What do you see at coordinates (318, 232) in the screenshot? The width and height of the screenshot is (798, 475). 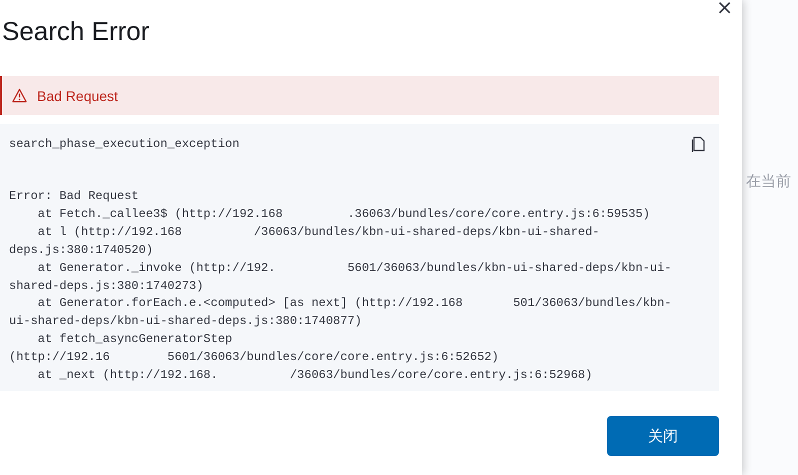 I see `stack-trace-line: at l (http://192.168 /36063/bundles/kbn-ui-shared-deps/kbn-ui-shared-` at bounding box center [318, 232].